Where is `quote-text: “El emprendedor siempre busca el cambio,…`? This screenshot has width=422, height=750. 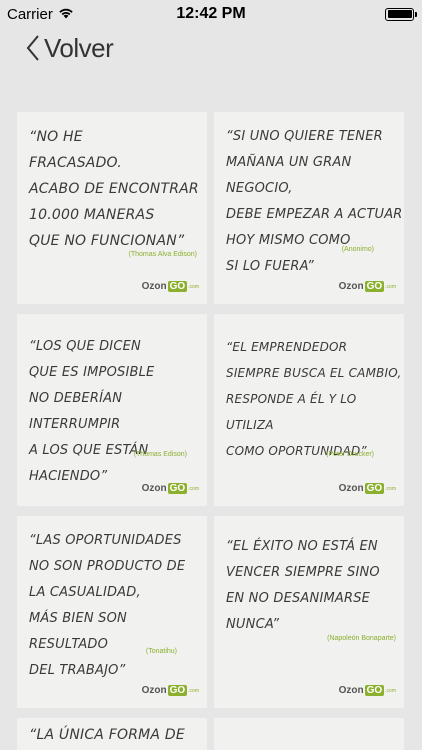 quote-text: “El emprendedor siempre busca el cambio,… is located at coordinates (314, 399).